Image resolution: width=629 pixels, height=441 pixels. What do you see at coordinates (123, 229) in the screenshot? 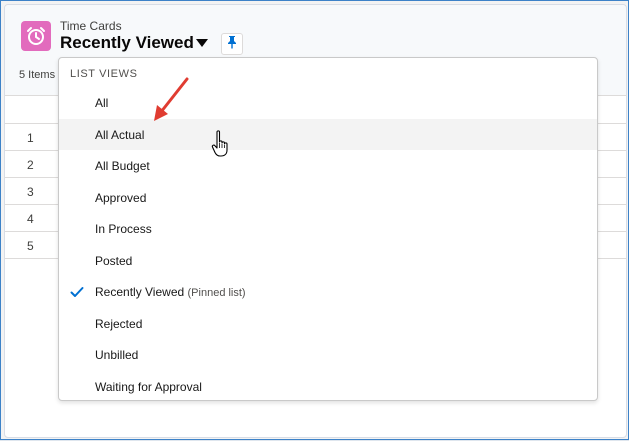
I see `menu-item-label: In Process` at bounding box center [123, 229].